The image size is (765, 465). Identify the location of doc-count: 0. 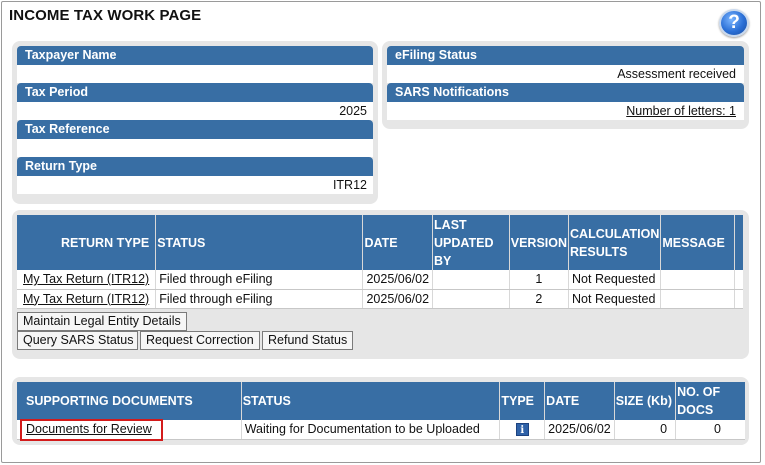
(710, 430).